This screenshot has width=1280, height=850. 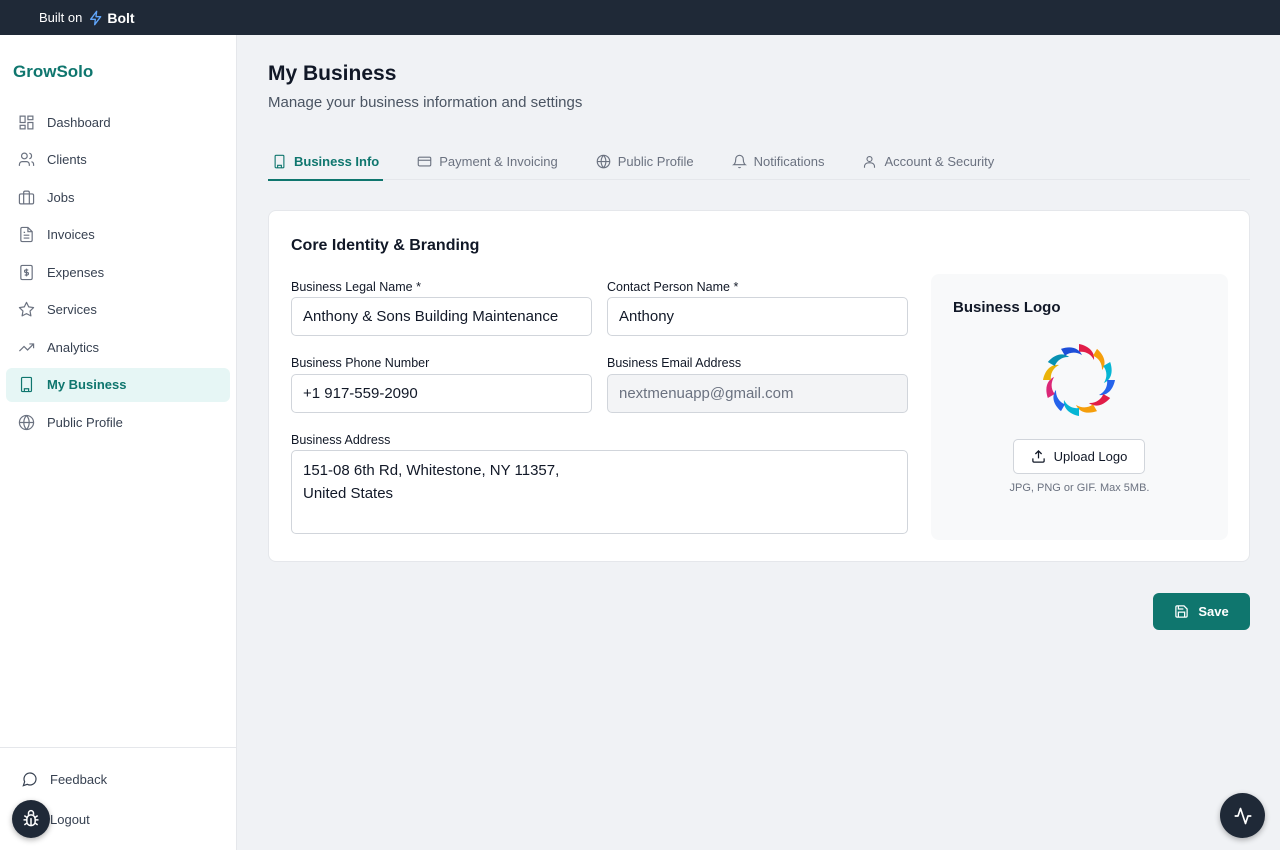 What do you see at coordinates (30, 779) in the screenshot?
I see `message-circle-icon` at bounding box center [30, 779].